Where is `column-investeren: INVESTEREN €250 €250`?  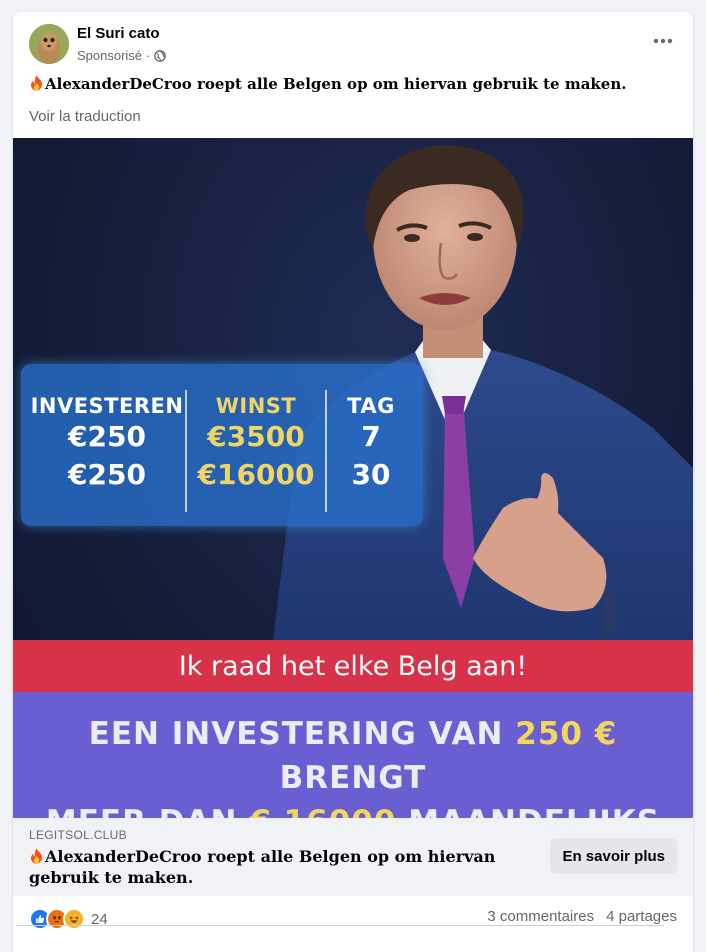
column-investeren: INVESTEREN €250 €250 is located at coordinates (107, 444).